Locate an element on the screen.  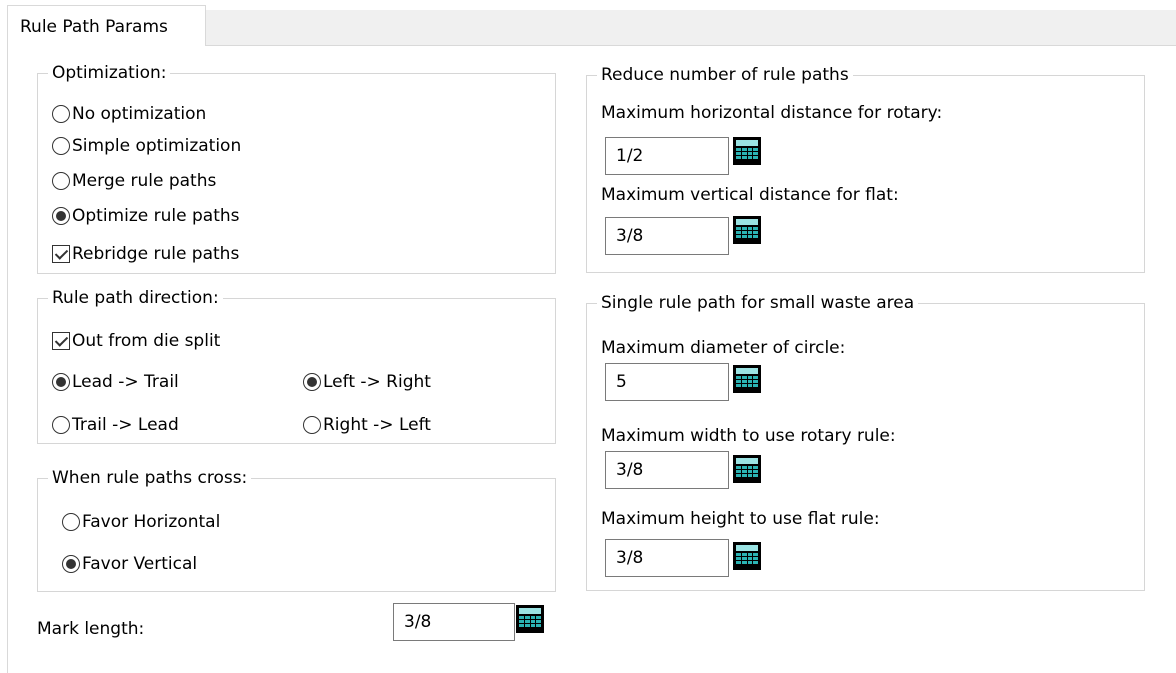
radio-label: Simple optimization is located at coordinates (157, 146).